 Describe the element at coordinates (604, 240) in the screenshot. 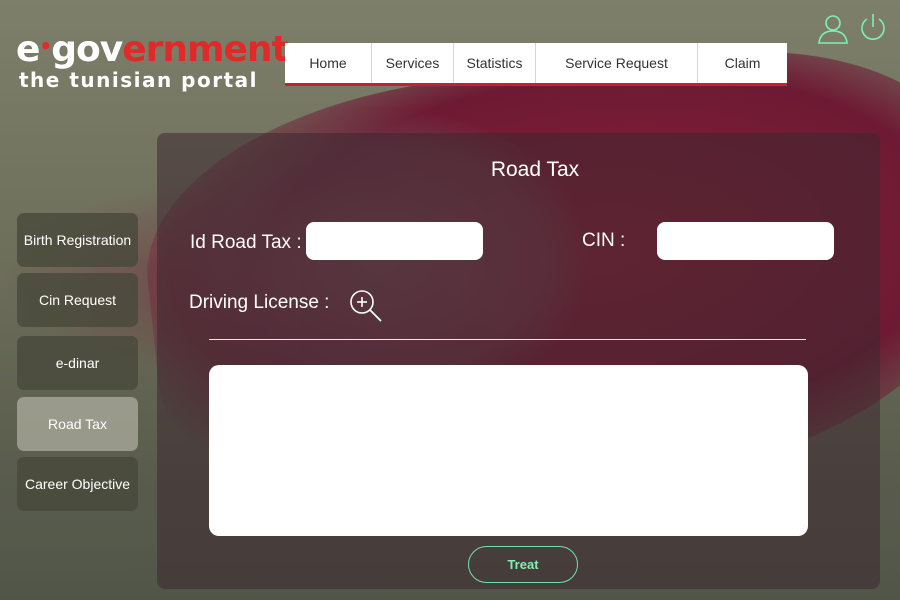

I see `cin-label: CIN :` at that location.